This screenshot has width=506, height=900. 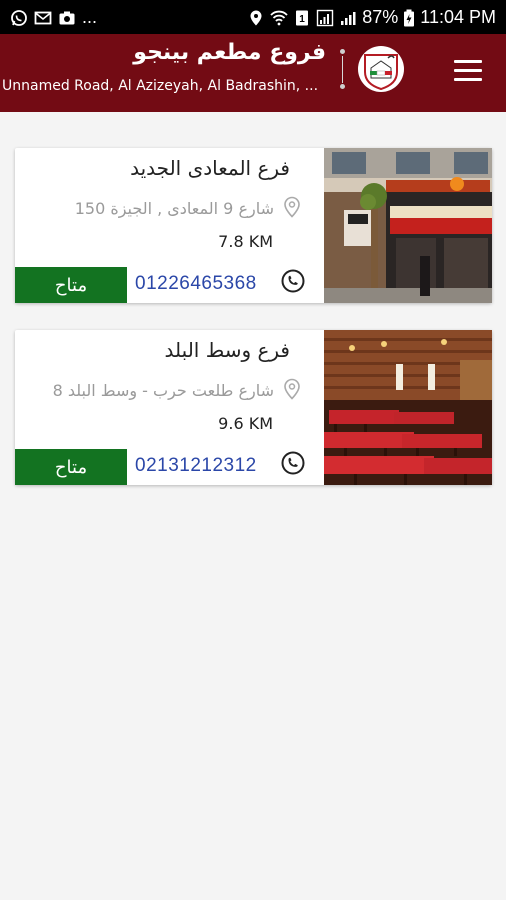 What do you see at coordinates (458, 16) in the screenshot?
I see `clock: 11:04 PM` at bounding box center [458, 16].